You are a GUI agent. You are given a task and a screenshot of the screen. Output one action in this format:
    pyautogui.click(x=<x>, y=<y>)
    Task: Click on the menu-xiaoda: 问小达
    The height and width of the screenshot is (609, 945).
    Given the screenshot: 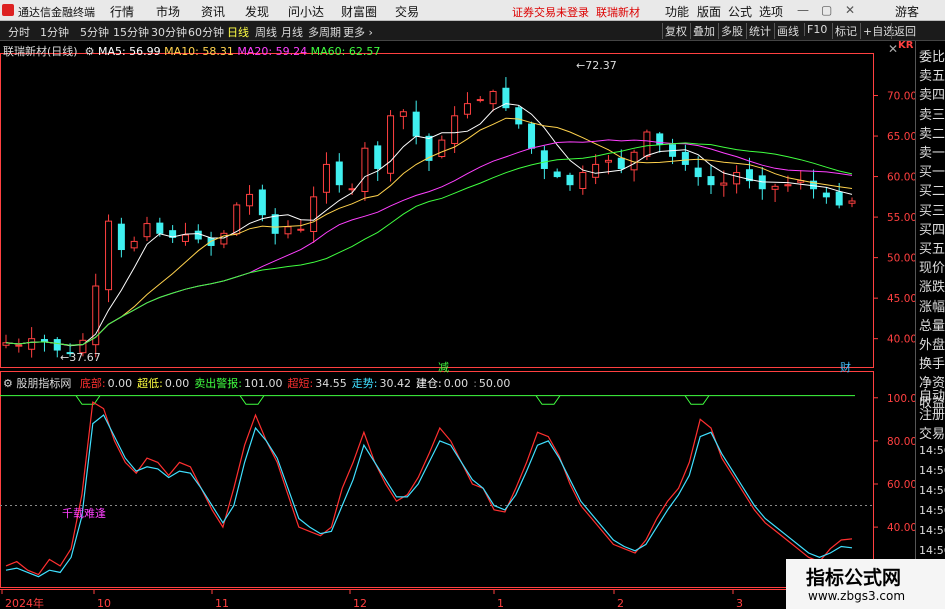 What is the action you would take?
    pyautogui.click(x=306, y=11)
    